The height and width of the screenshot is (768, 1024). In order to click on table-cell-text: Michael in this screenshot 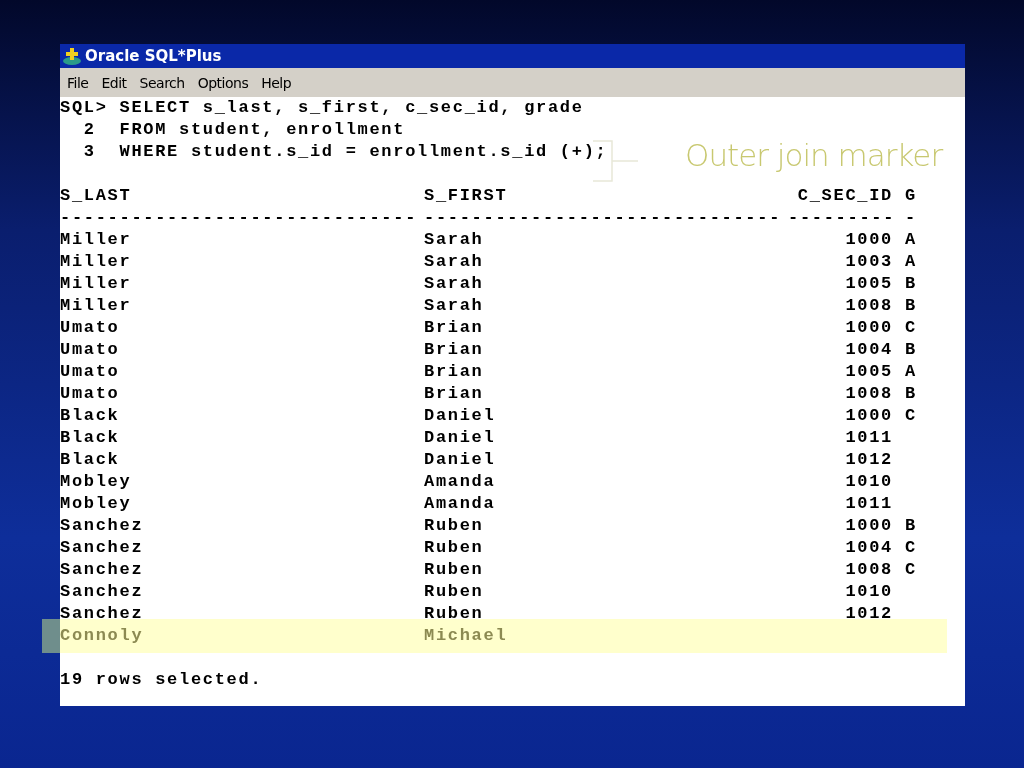, I will do `click(466, 636)`.